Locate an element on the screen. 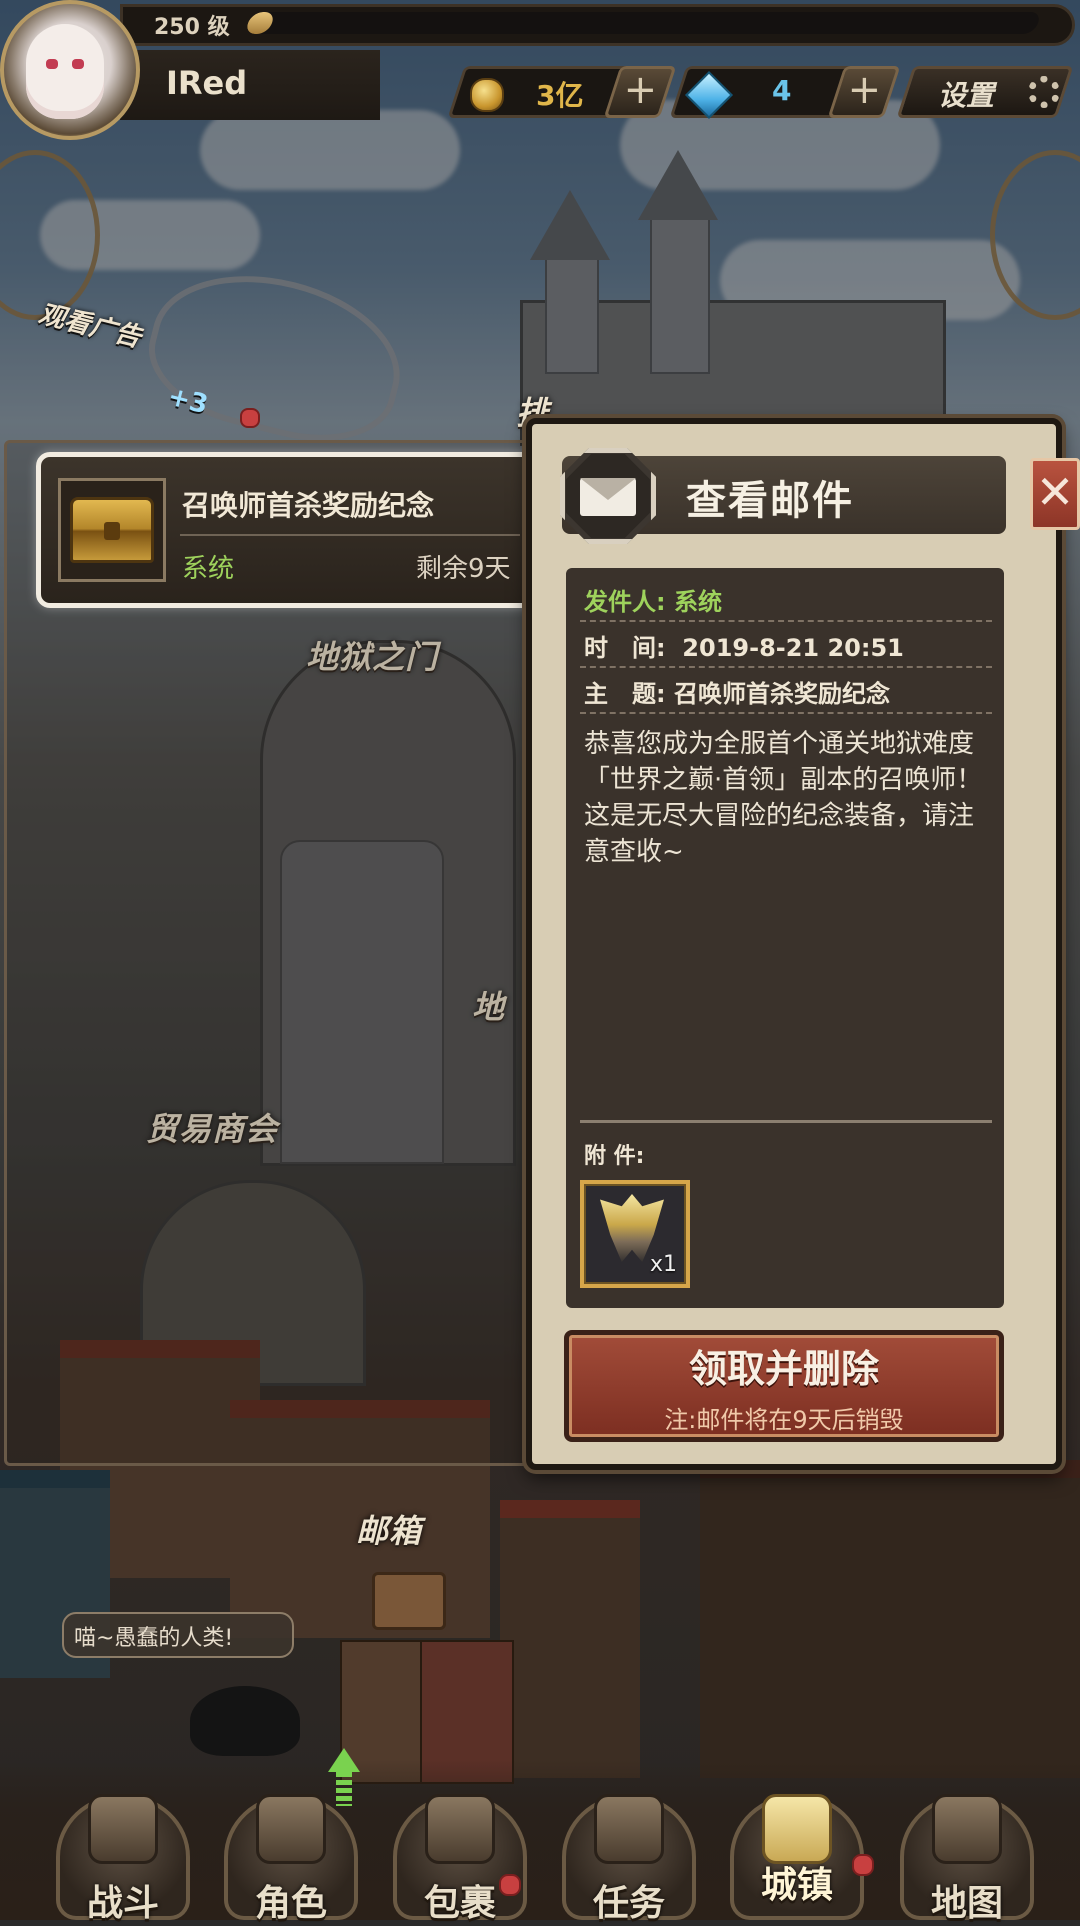 The width and height of the screenshot is (1080, 1926). close-button: ✕ is located at coordinates (1055, 494).